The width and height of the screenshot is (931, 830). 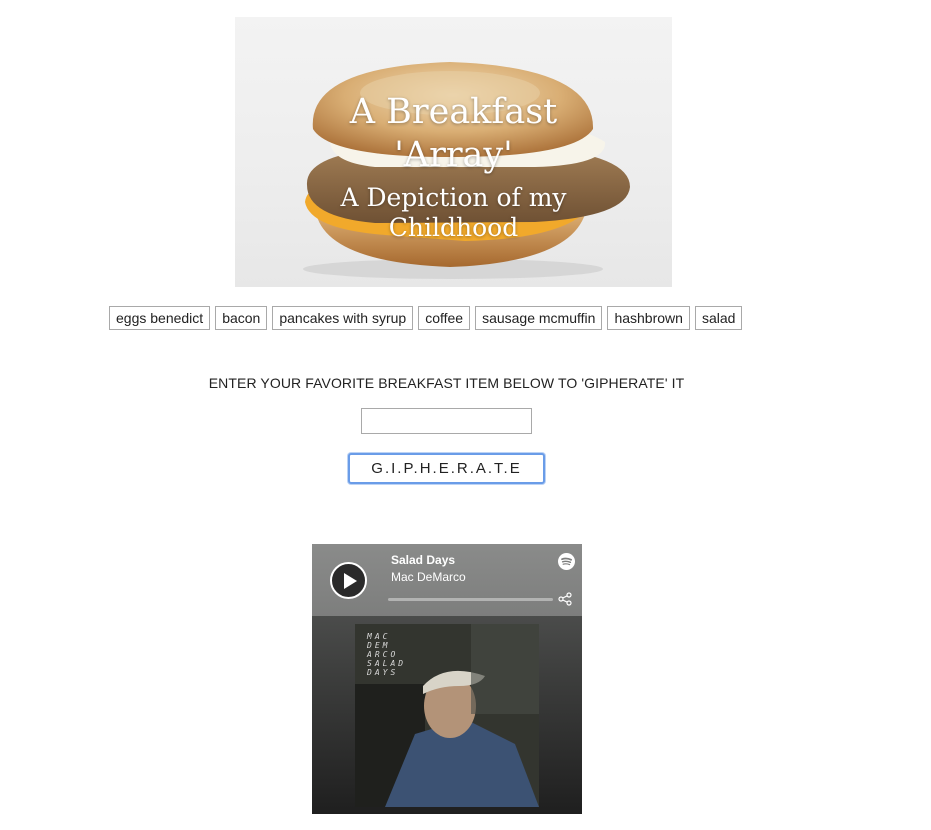 I want to click on hero-subtitle: A Depiction of my Childhood, so click(x=453, y=212).